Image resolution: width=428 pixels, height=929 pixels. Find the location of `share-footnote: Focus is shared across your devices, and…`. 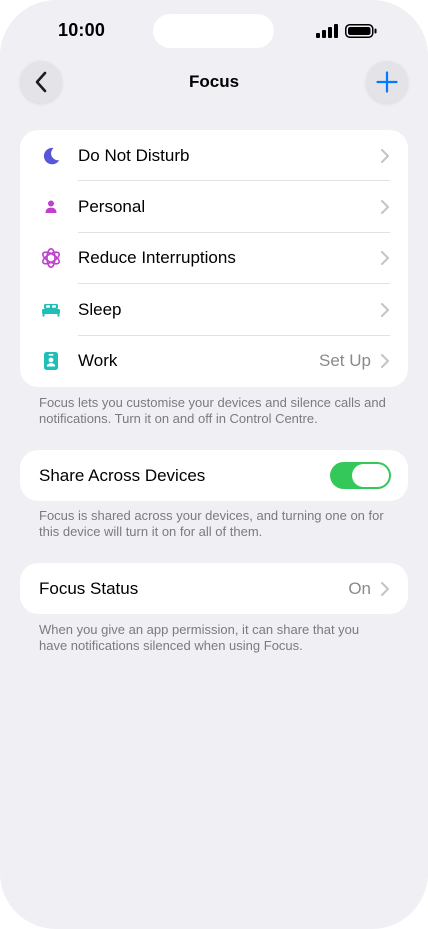

share-footnote: Focus is shared across your devices, and… is located at coordinates (211, 523).